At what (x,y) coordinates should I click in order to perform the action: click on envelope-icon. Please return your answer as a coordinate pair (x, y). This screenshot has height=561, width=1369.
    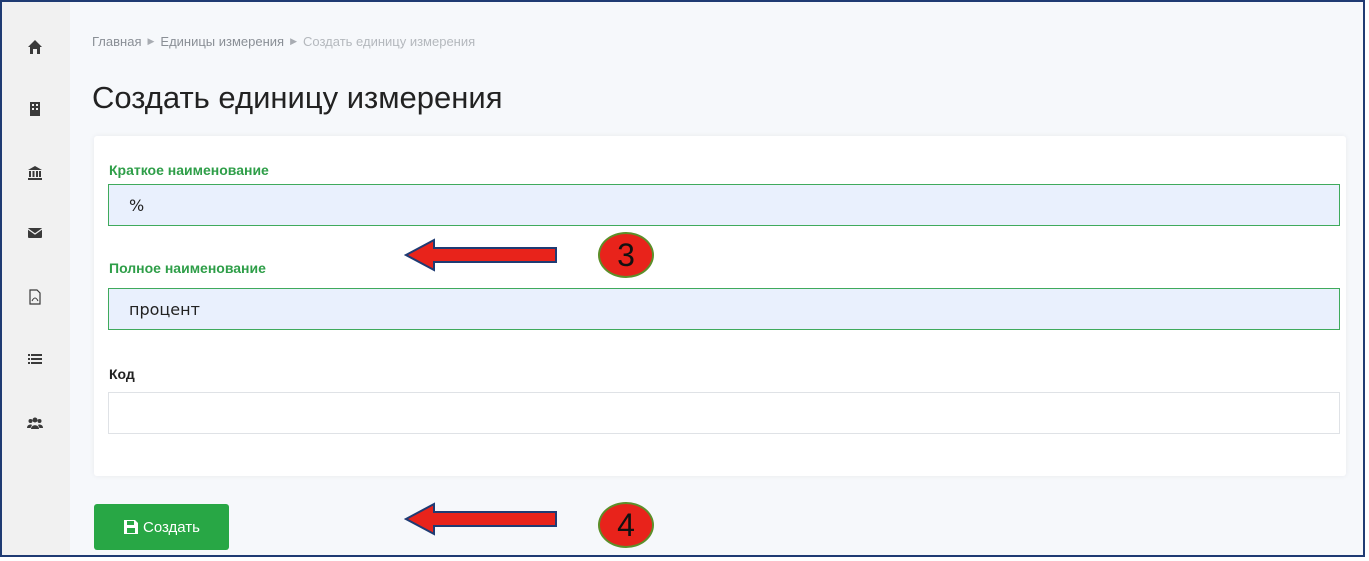
    Looking at the image, I should click on (35, 233).